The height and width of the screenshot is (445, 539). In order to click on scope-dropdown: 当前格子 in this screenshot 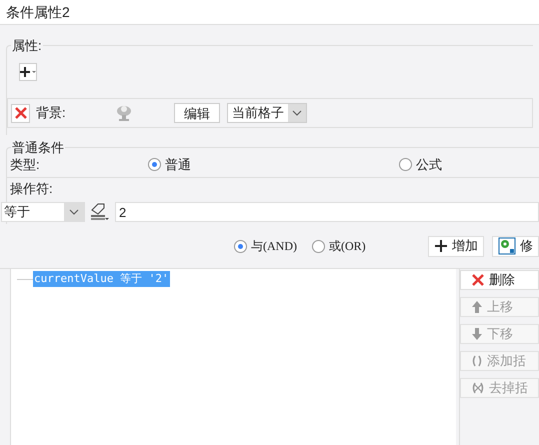, I will do `click(267, 113)`.